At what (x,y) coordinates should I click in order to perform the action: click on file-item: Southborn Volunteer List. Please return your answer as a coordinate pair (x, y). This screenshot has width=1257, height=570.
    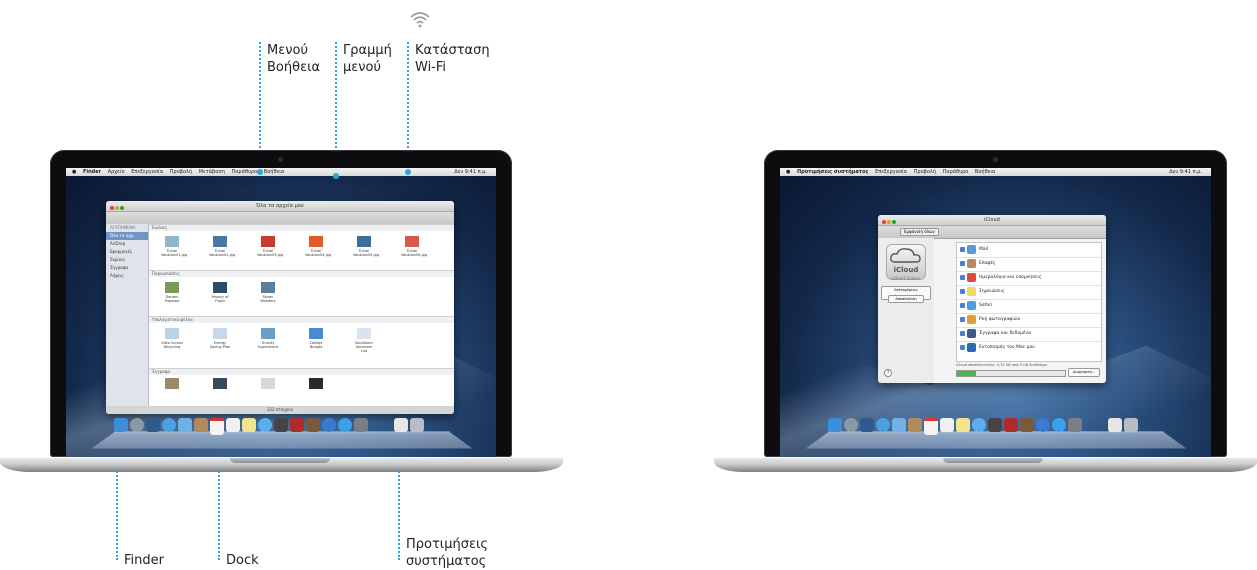
    Looking at the image, I should click on (364, 340).